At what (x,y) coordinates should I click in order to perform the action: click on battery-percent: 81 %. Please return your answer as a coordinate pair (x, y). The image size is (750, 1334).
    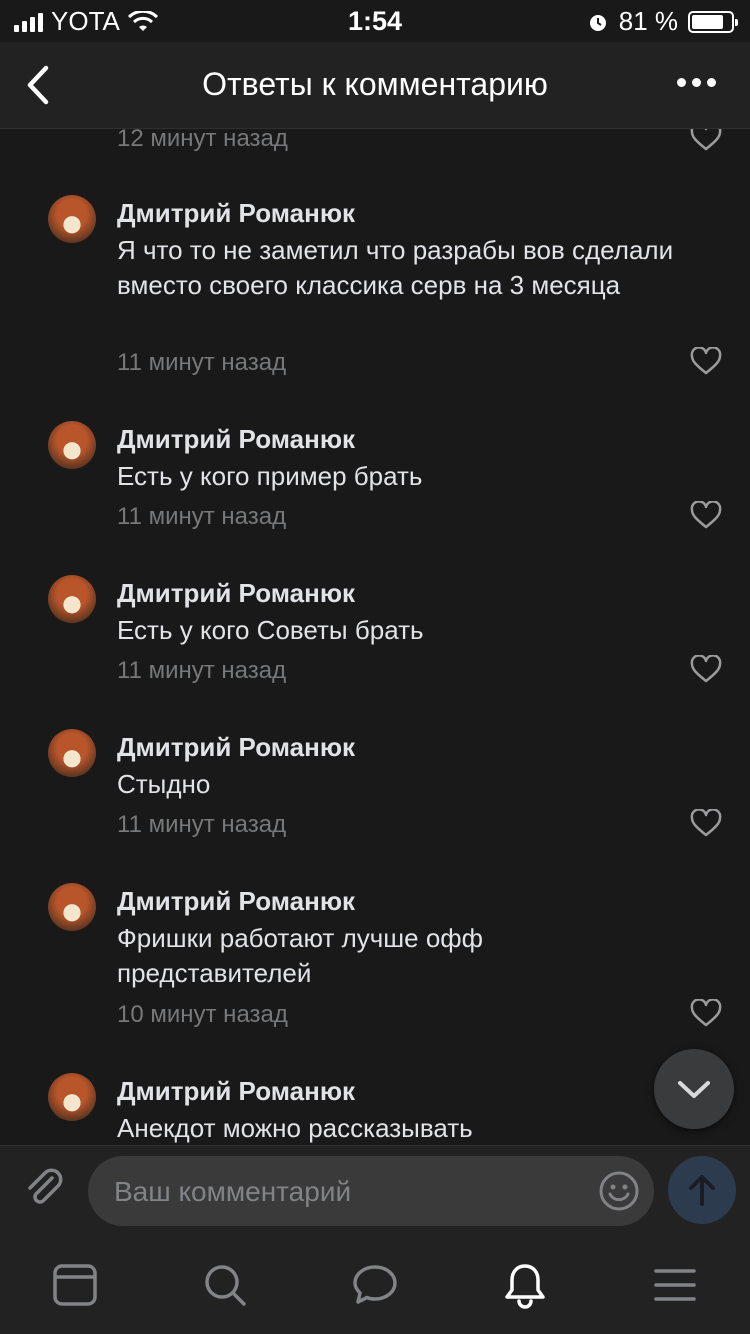
    Looking at the image, I should click on (648, 21).